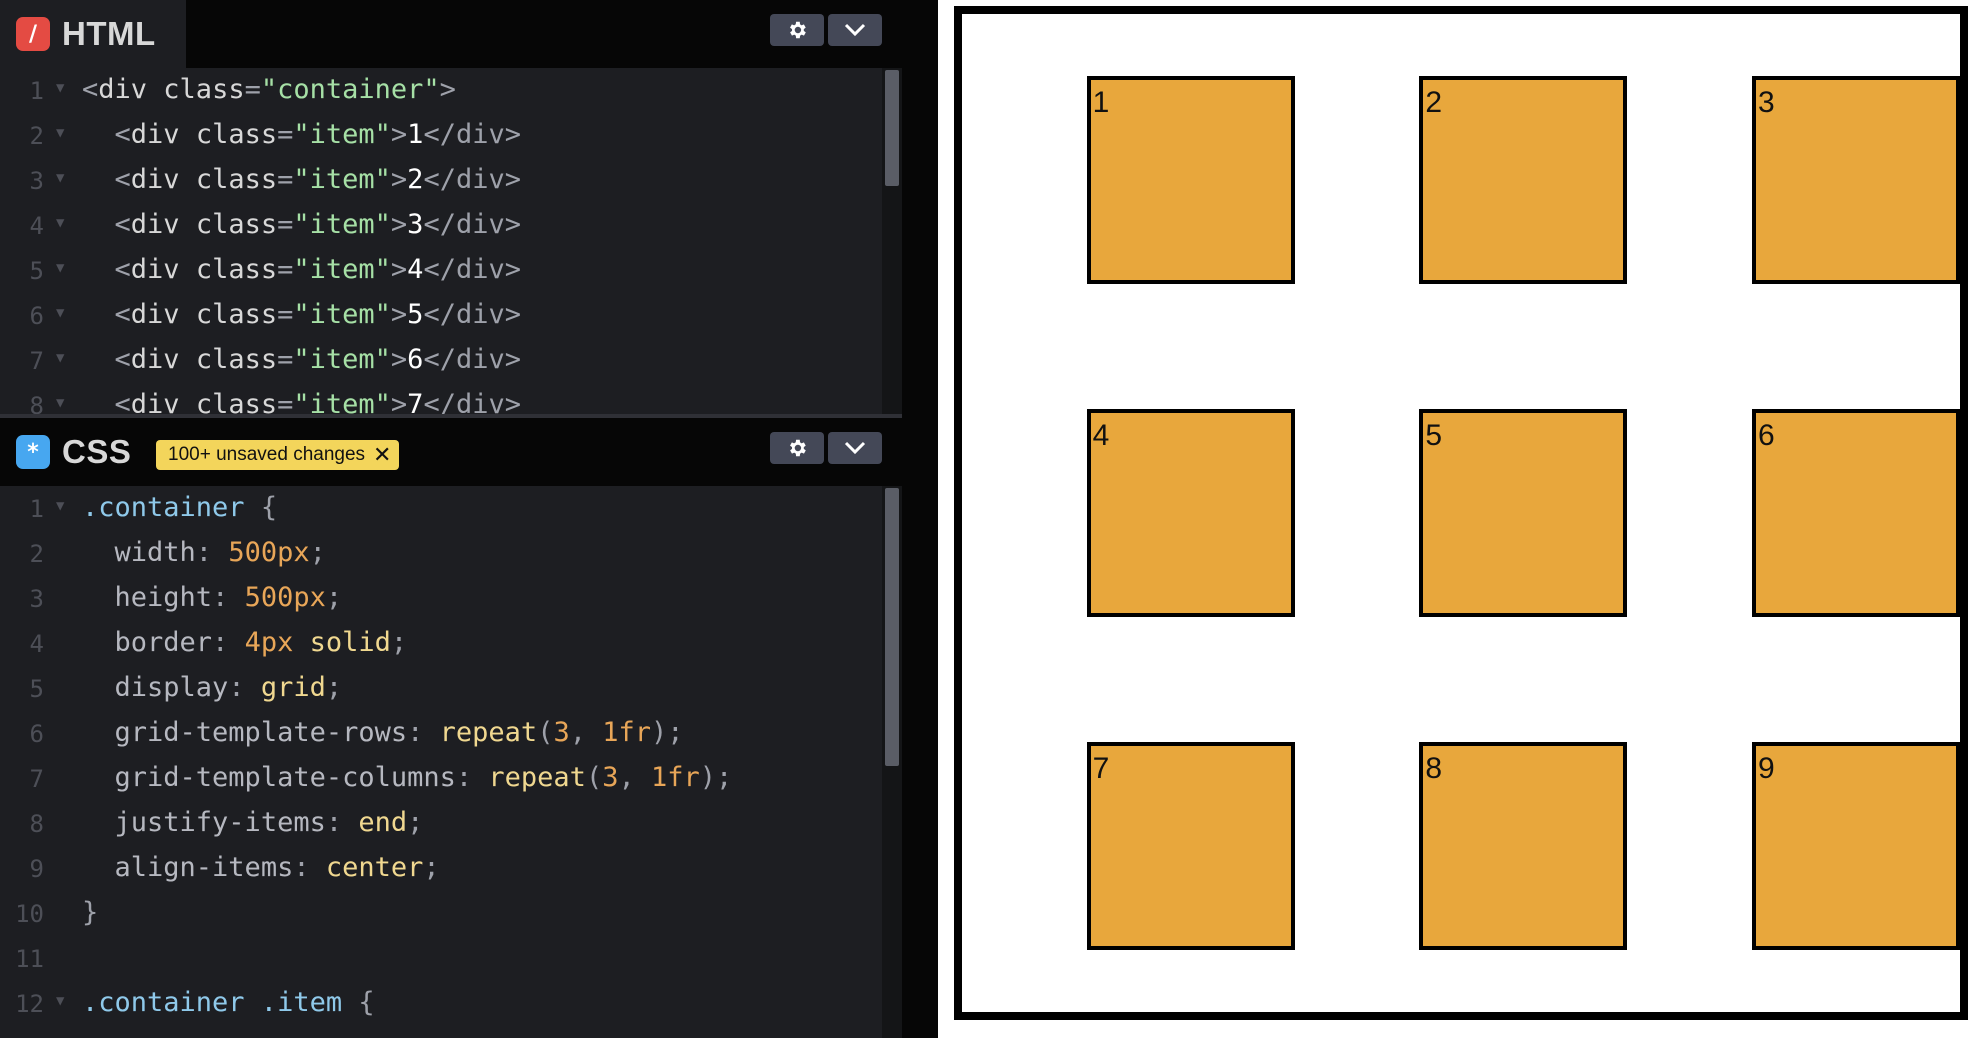 This screenshot has height=1038, width=1982. What do you see at coordinates (382, 455) in the screenshot?
I see `close-icon: ✕` at bounding box center [382, 455].